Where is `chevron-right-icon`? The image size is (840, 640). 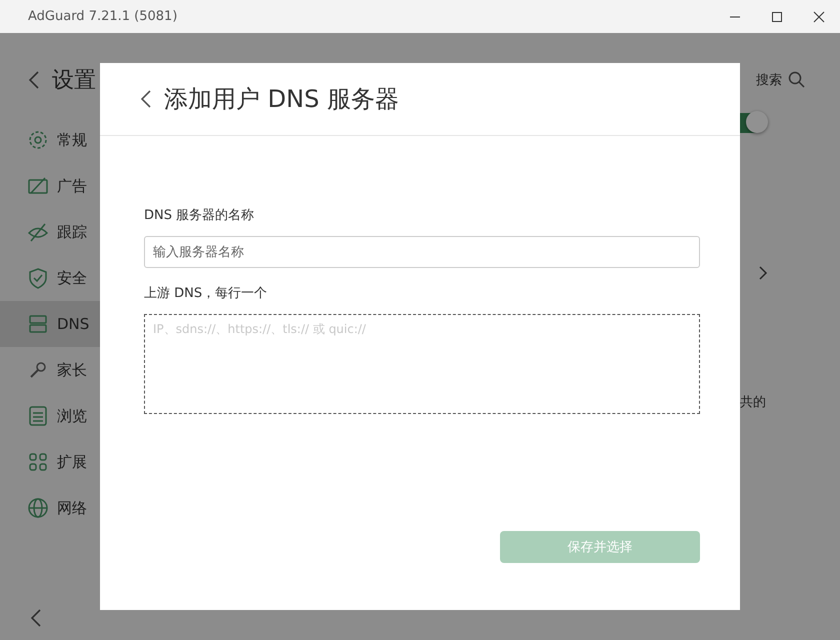
chevron-right-icon is located at coordinates (763, 273).